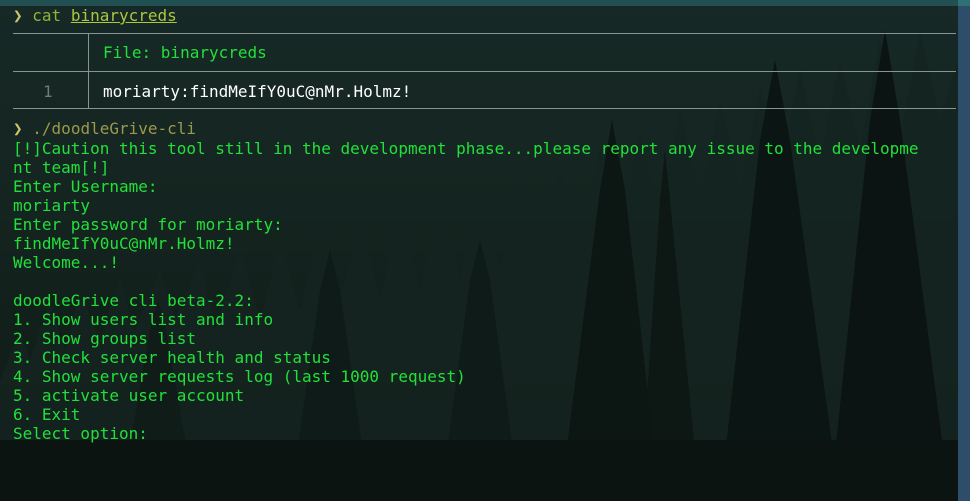  What do you see at coordinates (66, 262) in the screenshot?
I see `output-line: Welcome...!` at bounding box center [66, 262].